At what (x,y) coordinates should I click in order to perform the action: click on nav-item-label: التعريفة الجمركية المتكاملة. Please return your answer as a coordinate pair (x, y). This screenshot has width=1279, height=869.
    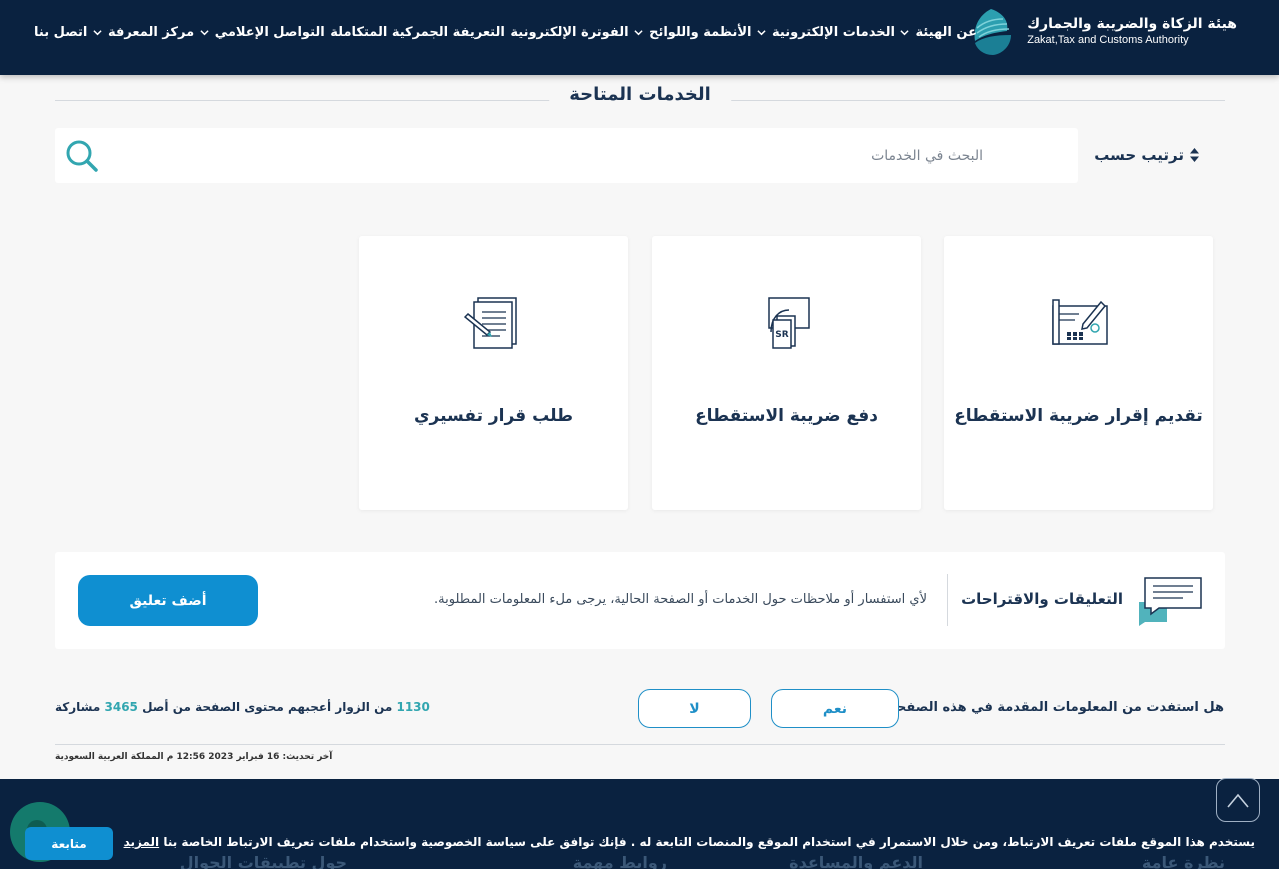
    Looking at the image, I should click on (417, 32).